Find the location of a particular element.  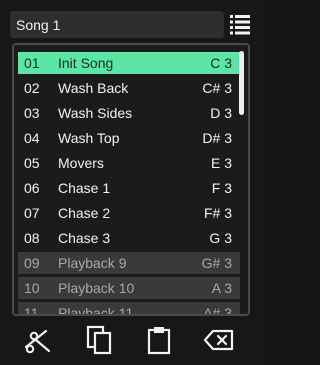

item-note: G# 3 is located at coordinates (216, 263).